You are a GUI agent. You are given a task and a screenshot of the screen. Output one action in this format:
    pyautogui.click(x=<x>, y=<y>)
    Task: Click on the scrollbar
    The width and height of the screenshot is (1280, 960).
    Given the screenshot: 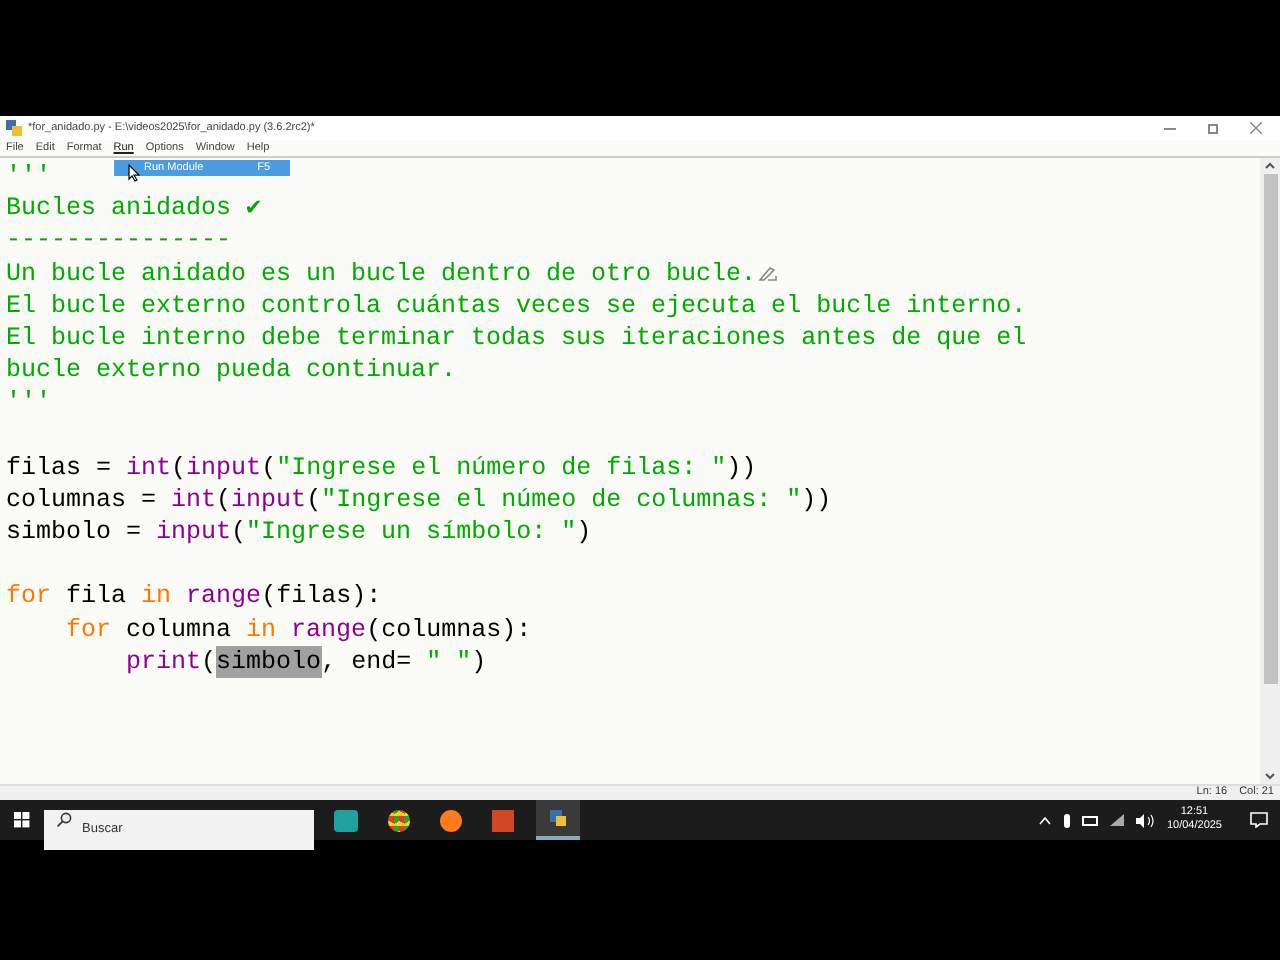 What is the action you would take?
    pyautogui.click(x=1270, y=471)
    